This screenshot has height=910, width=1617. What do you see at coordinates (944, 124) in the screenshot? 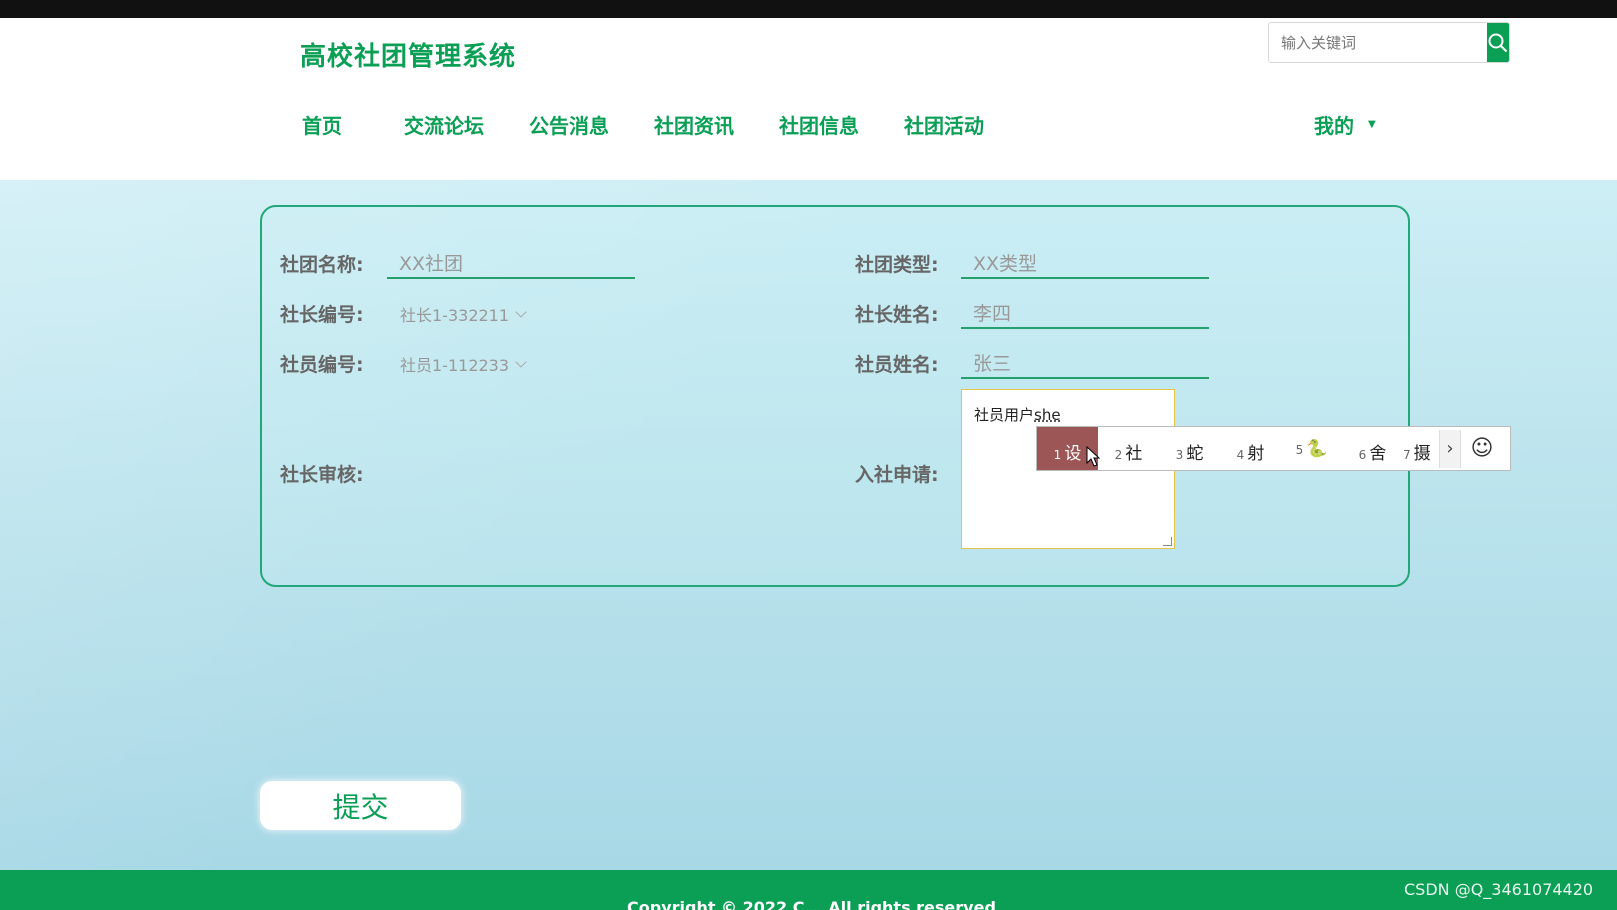
I see `nav-club-activities: 社团活动` at bounding box center [944, 124].